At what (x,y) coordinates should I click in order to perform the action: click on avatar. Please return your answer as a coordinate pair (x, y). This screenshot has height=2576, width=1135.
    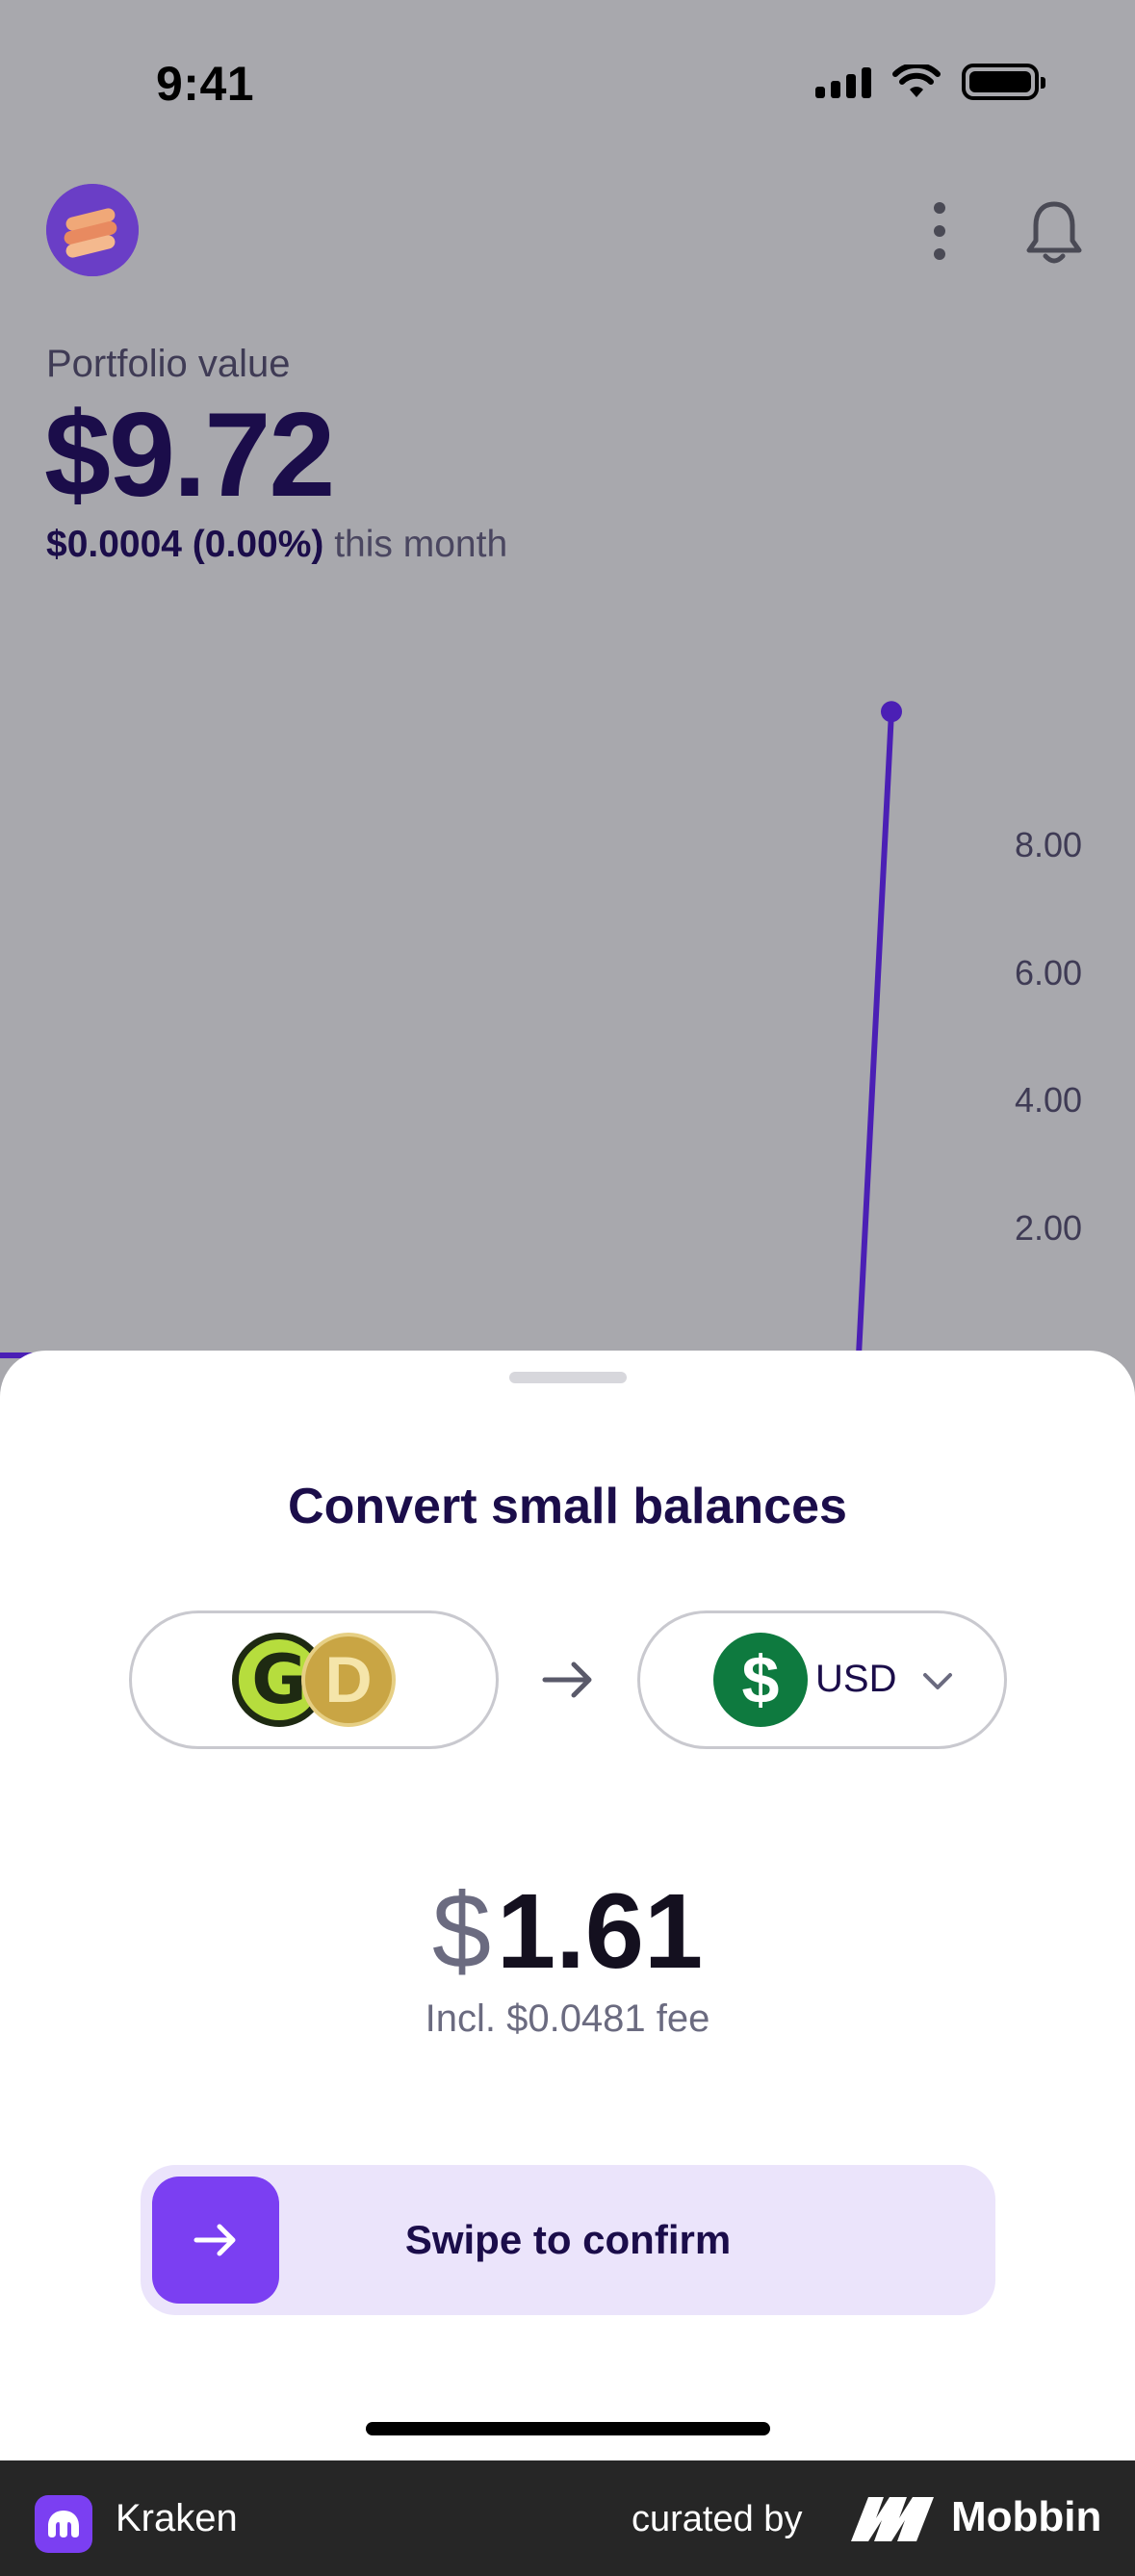
    Looking at the image, I should click on (92, 230).